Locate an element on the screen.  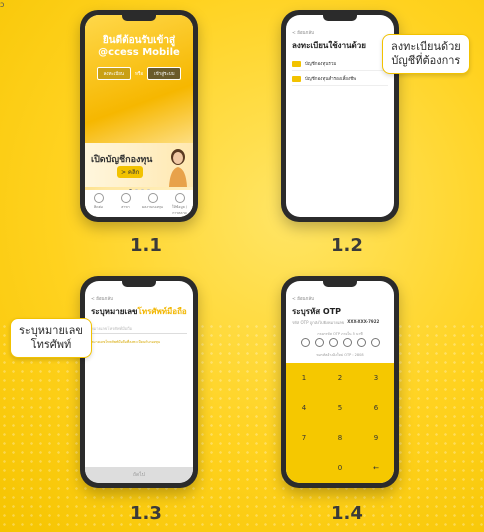
step-label-1-3: 1.3 is located at coordinates (146, 513).